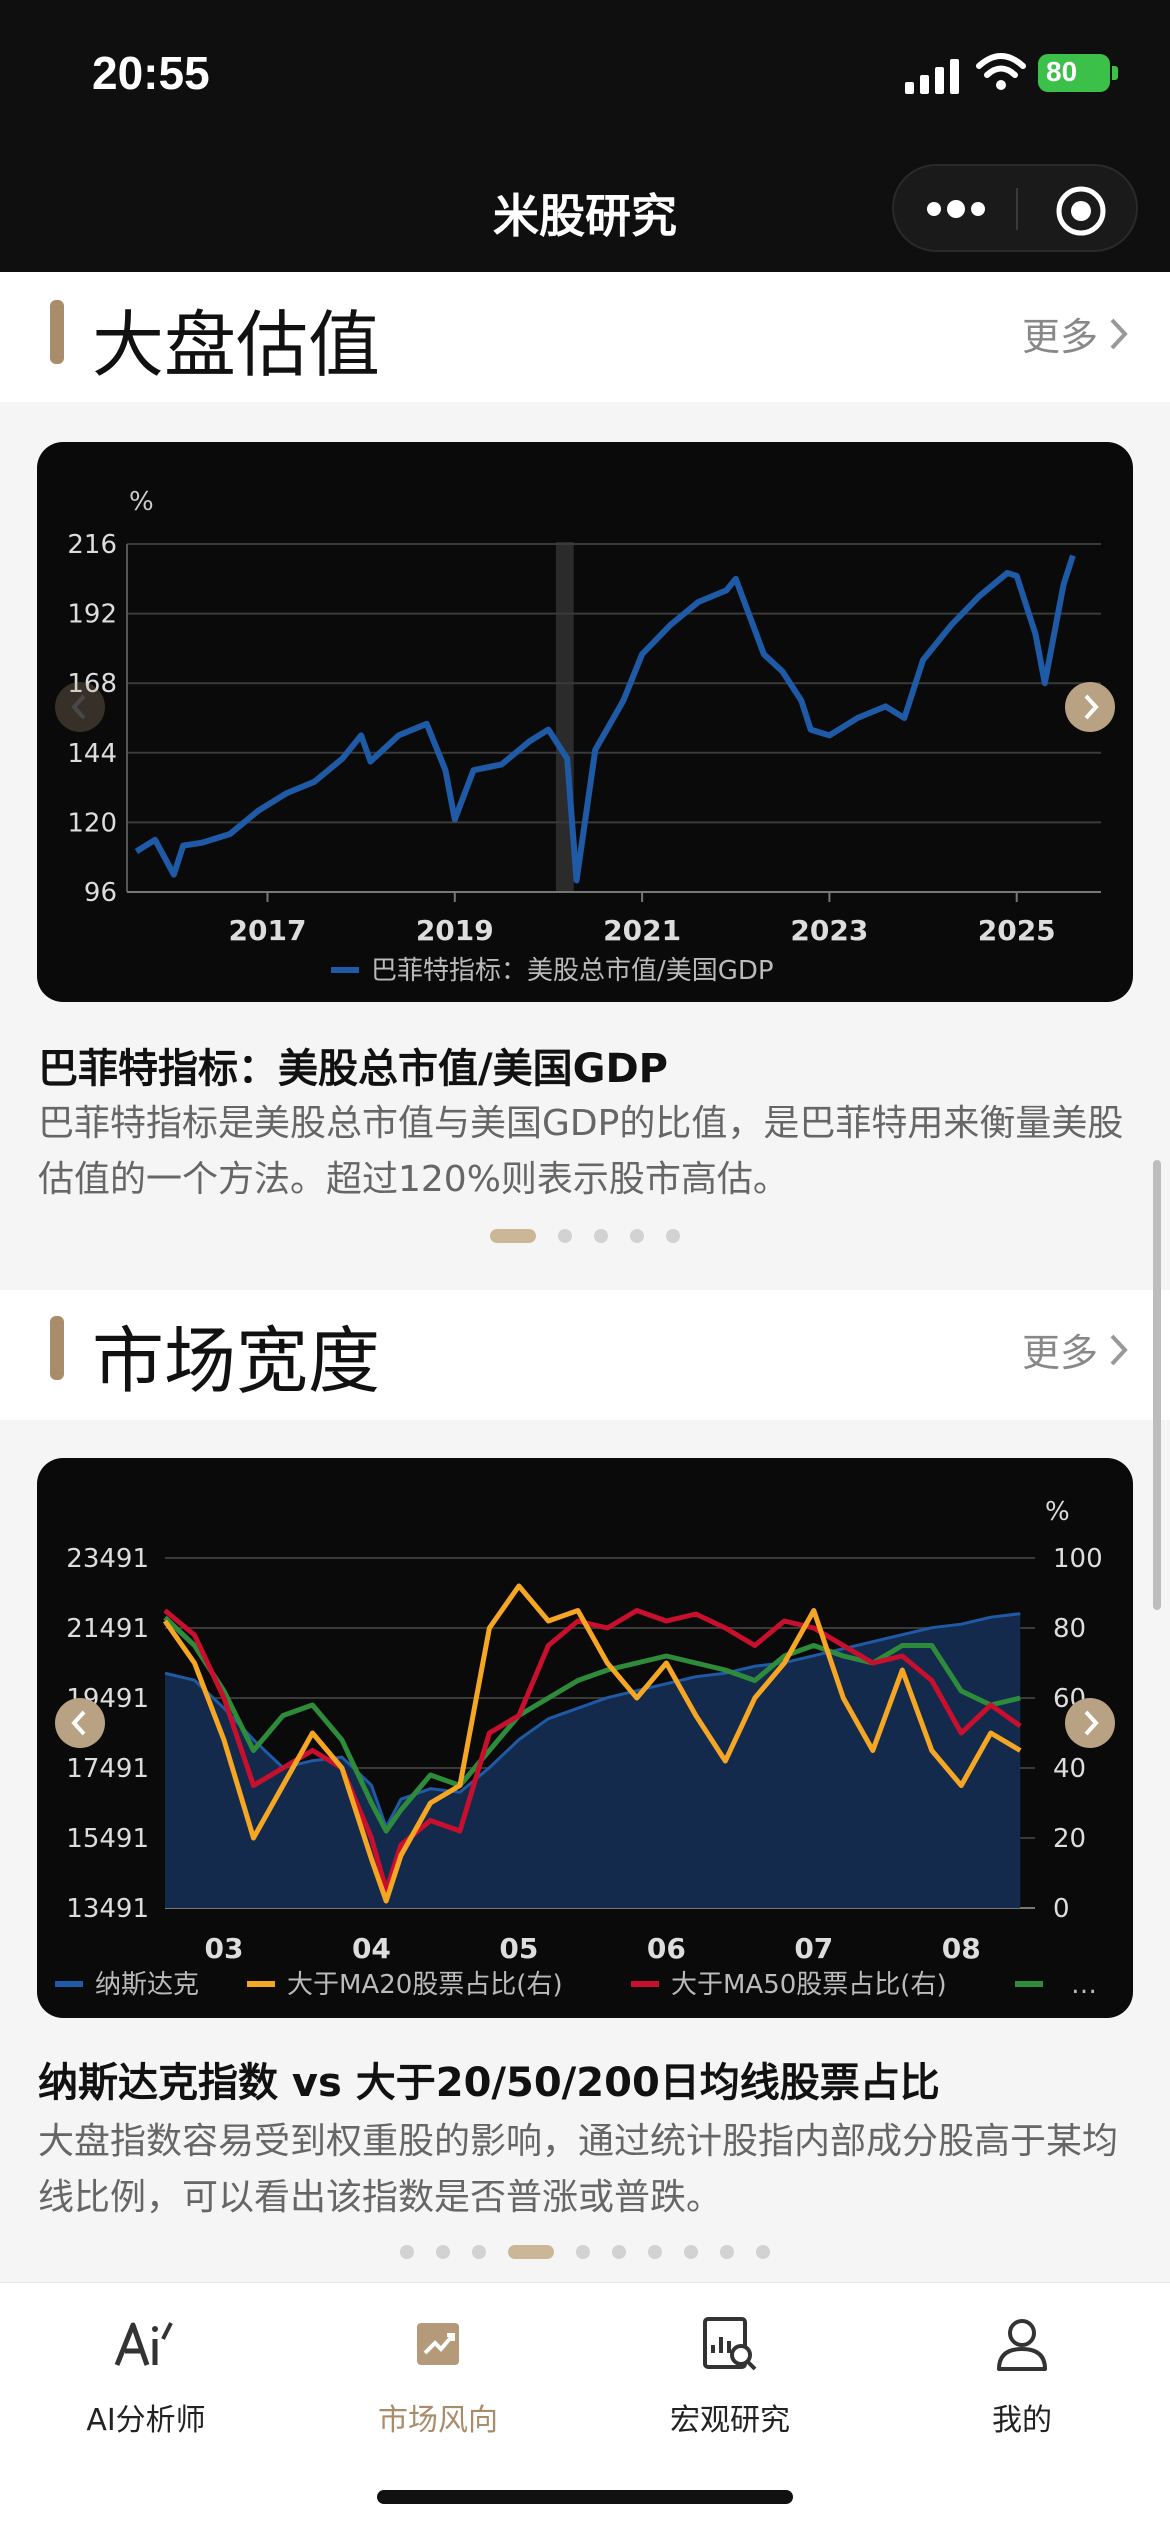 This screenshot has width=1170, height=2532. Describe the element at coordinates (585, 337) in the screenshot. I see `section-valuation-header: 大盘估值 更多` at that location.